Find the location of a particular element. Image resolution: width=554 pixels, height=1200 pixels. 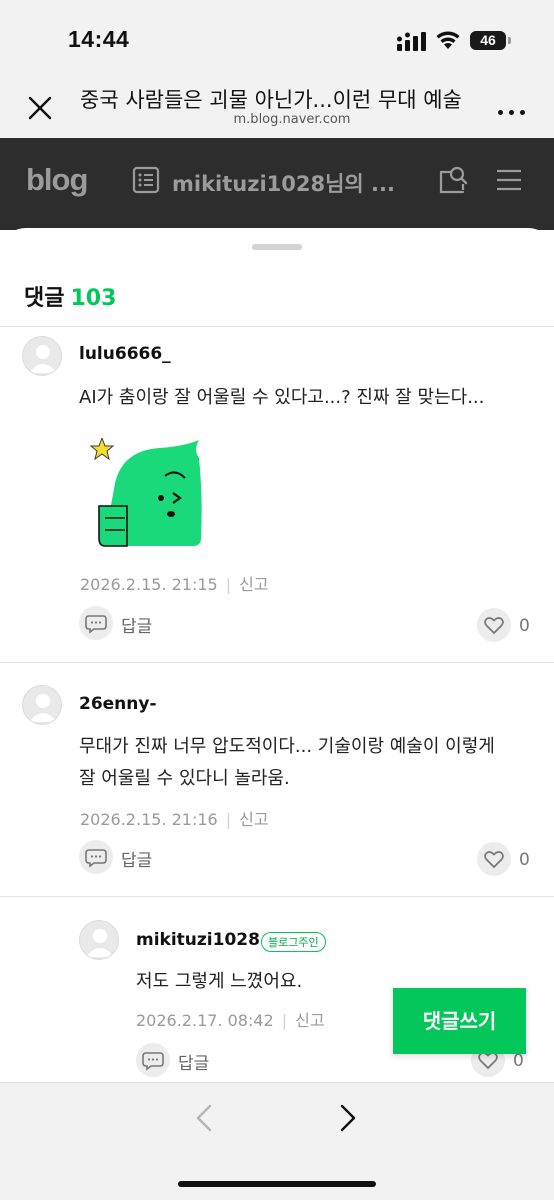

back-arrow-icon is located at coordinates (204, 1118).